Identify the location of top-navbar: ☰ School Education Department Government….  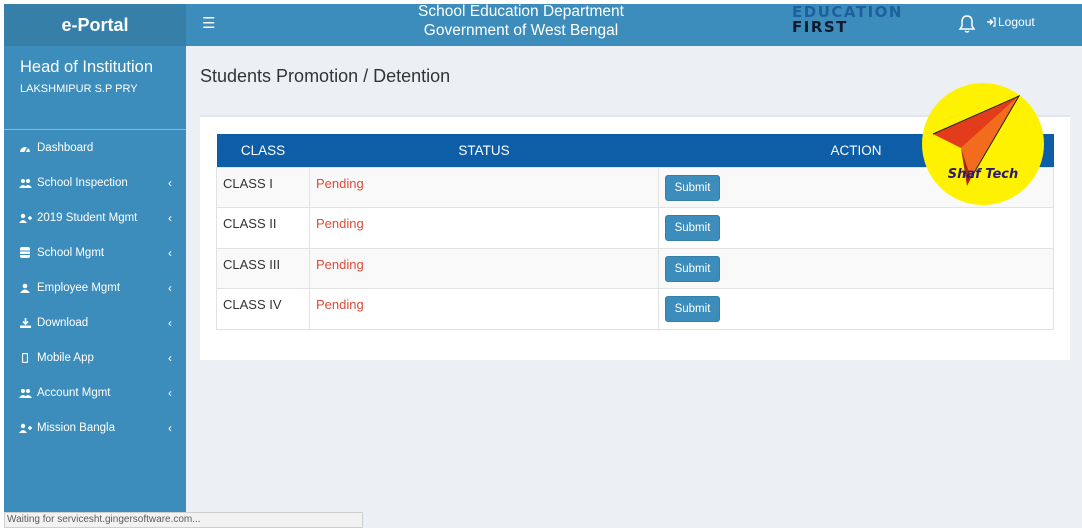
(634, 25).